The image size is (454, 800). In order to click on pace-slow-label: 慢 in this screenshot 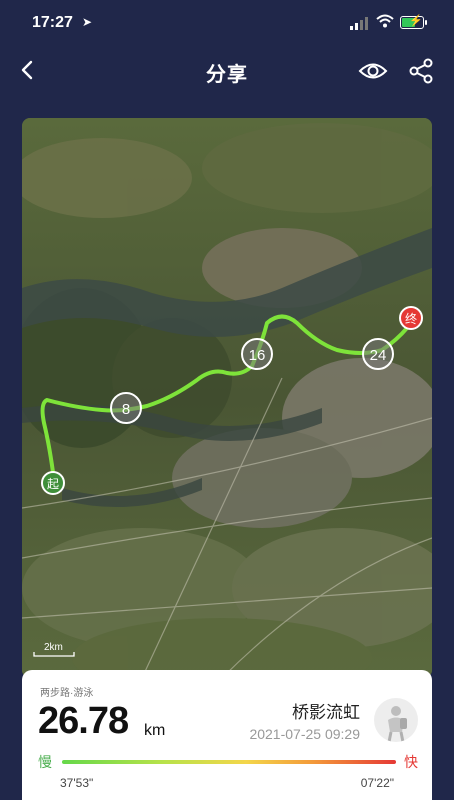, I will do `click(45, 762)`.